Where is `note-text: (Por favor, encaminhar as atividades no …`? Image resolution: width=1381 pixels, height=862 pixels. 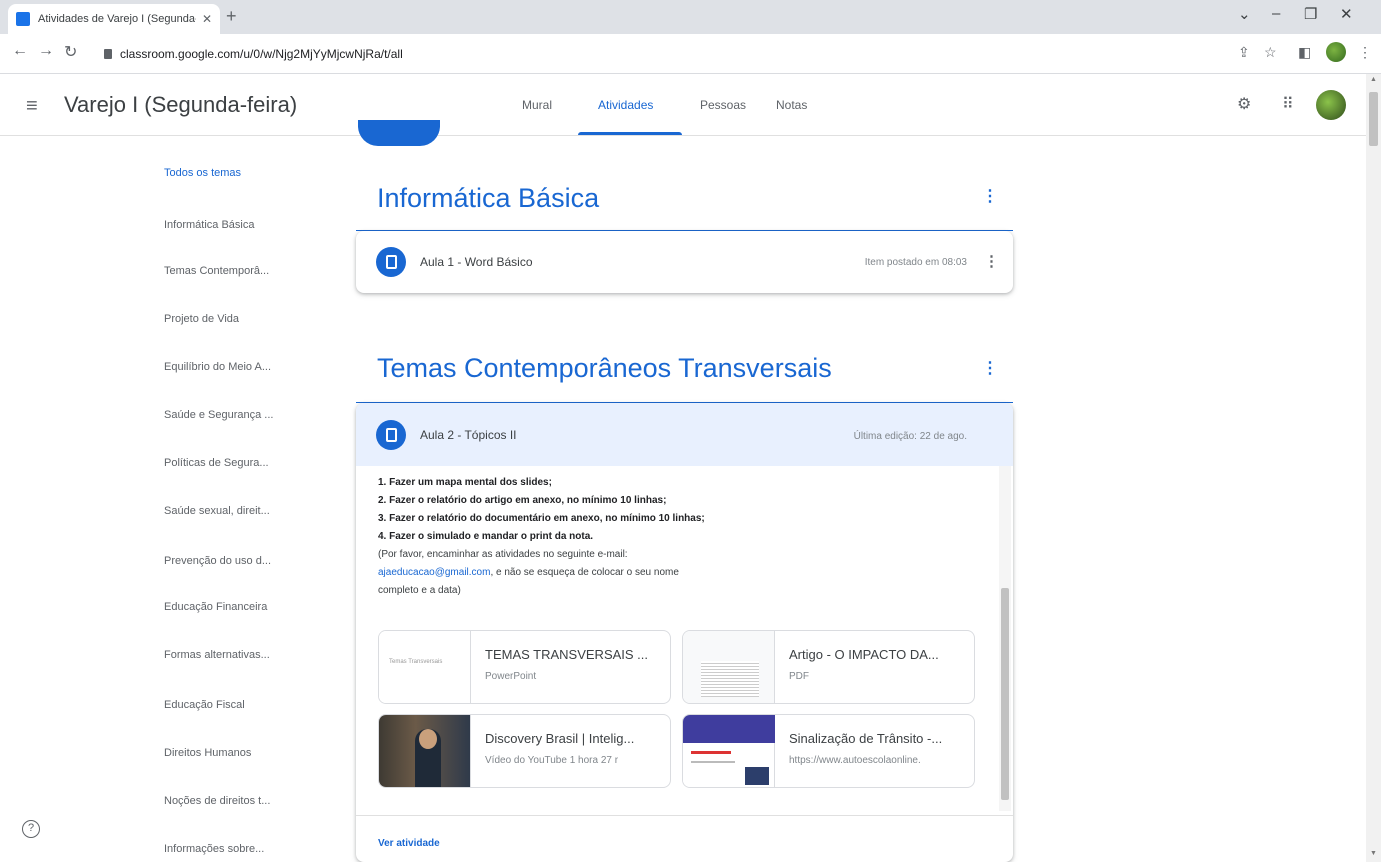
note-text: (Por favor, encaminhar as atividades no … is located at coordinates (503, 554).